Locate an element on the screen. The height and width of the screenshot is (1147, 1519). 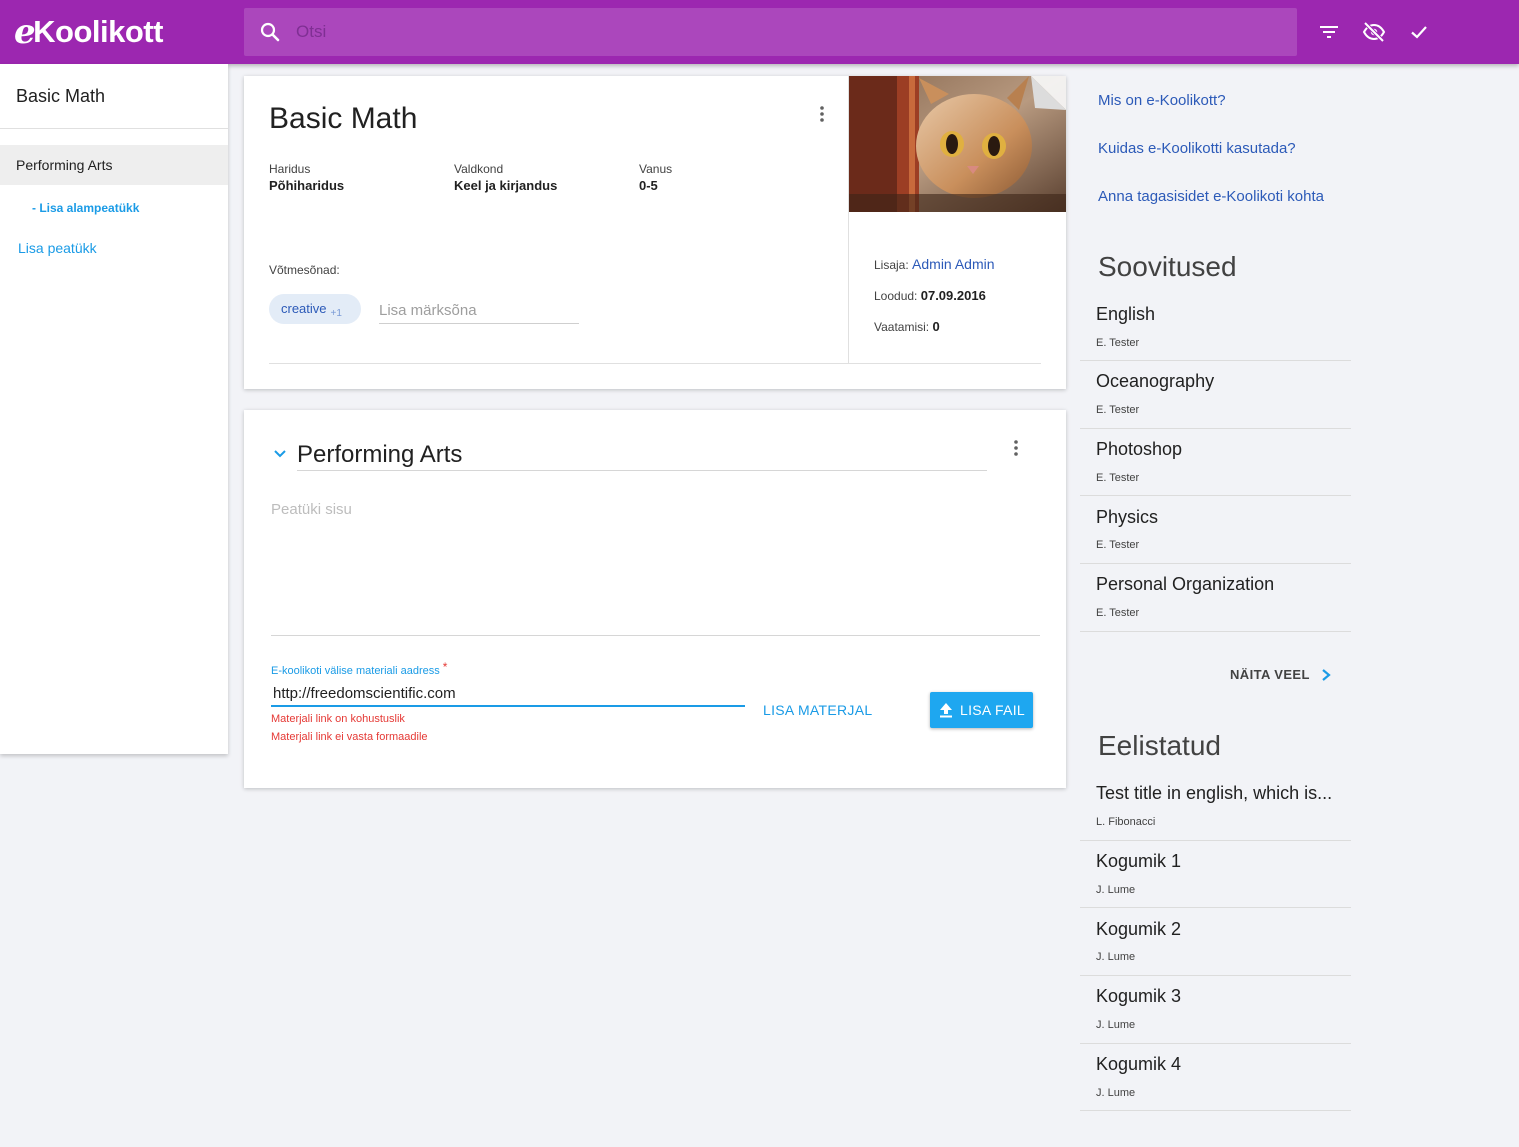
cat-image is located at coordinates (957, 144).